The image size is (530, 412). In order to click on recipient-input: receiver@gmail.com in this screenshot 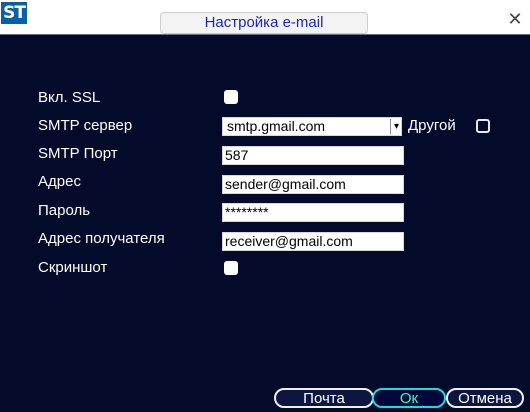, I will do `click(313, 241)`.